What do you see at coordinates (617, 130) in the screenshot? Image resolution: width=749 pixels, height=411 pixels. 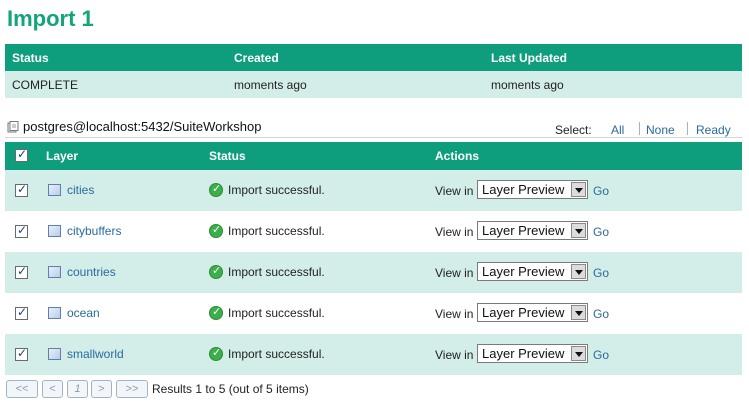 I see `select-all-link: All` at bounding box center [617, 130].